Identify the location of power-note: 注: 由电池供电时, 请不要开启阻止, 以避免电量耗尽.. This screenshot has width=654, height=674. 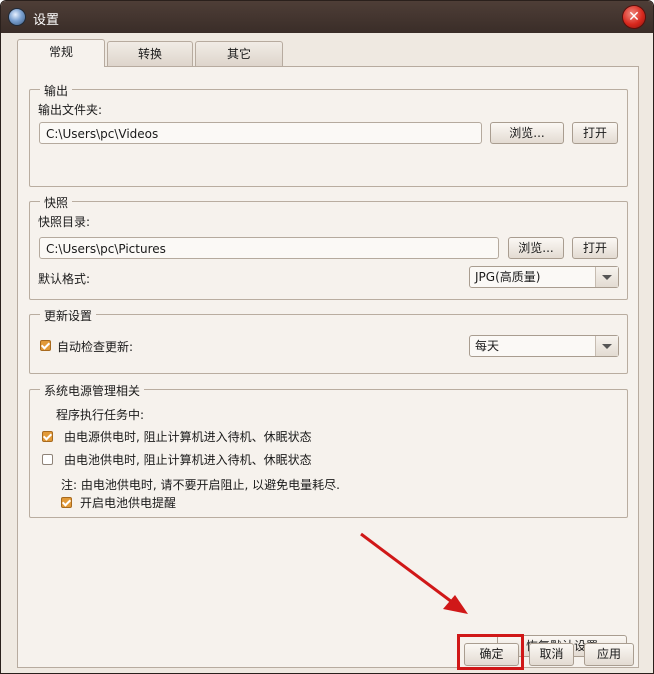
(200, 485).